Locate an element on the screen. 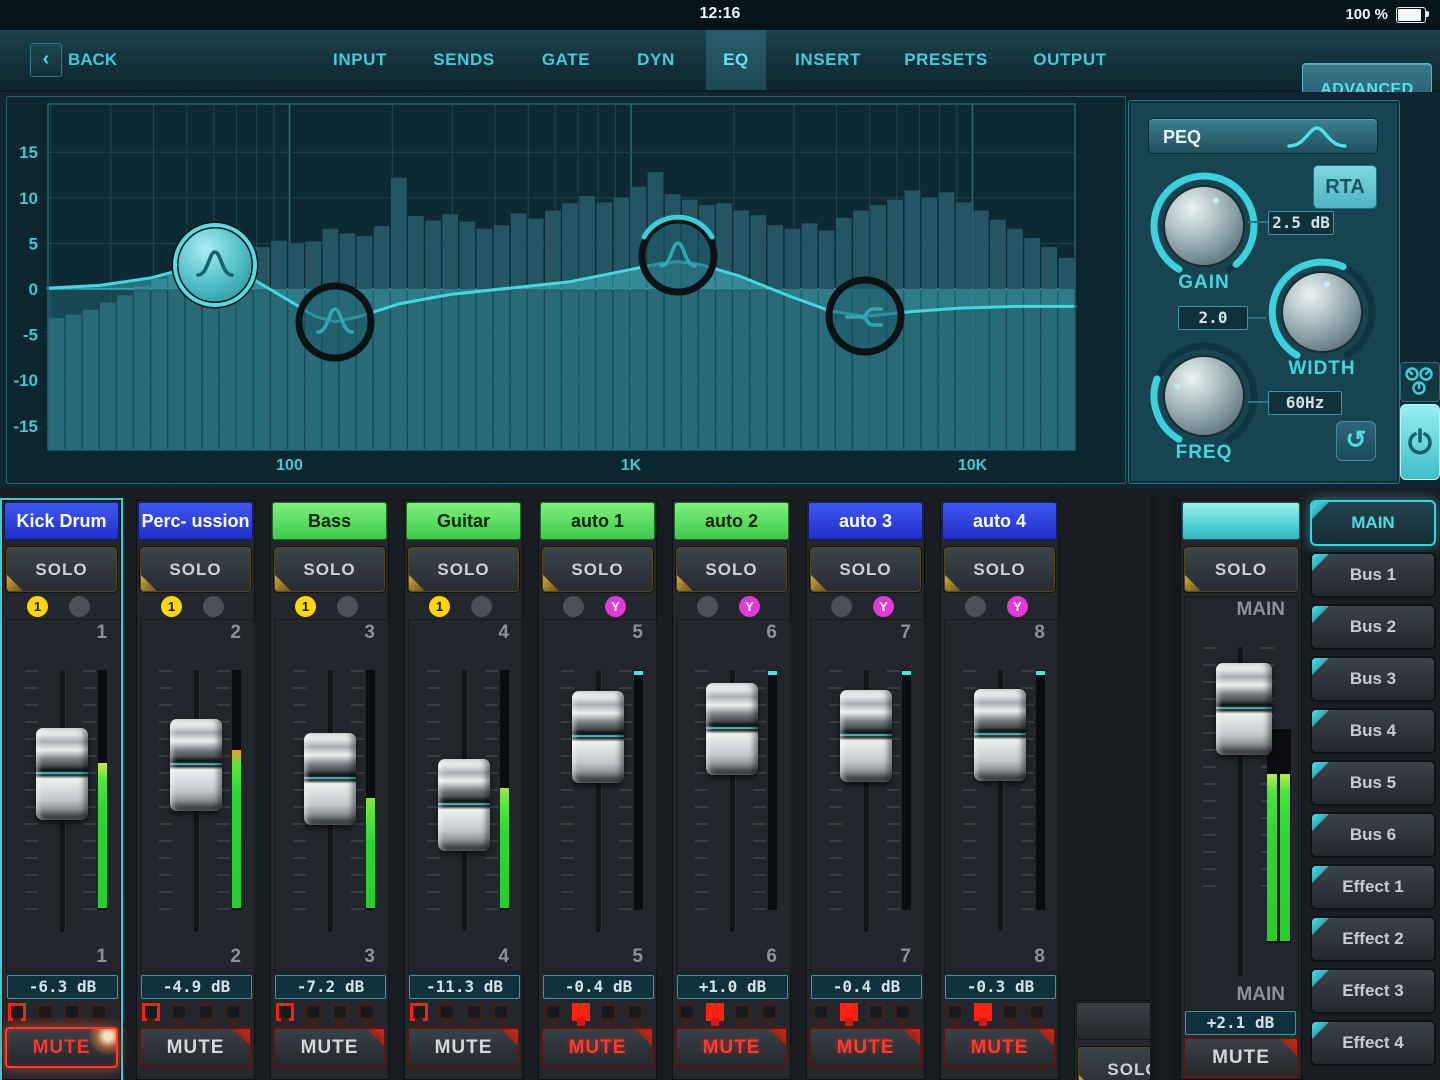  channel-name: auto 1 is located at coordinates (597, 521).